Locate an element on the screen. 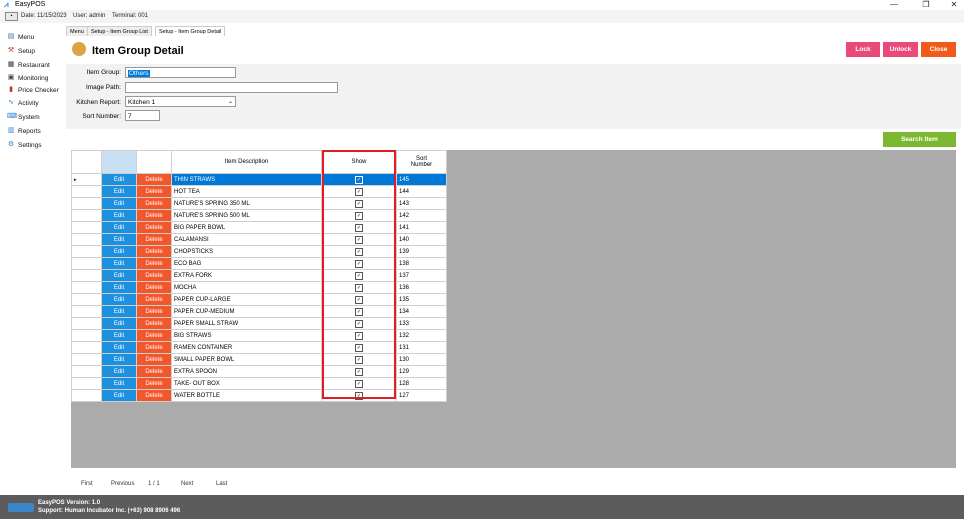  table-row: Edit Delete ECO BAG ✓ 138 is located at coordinates (259, 263).